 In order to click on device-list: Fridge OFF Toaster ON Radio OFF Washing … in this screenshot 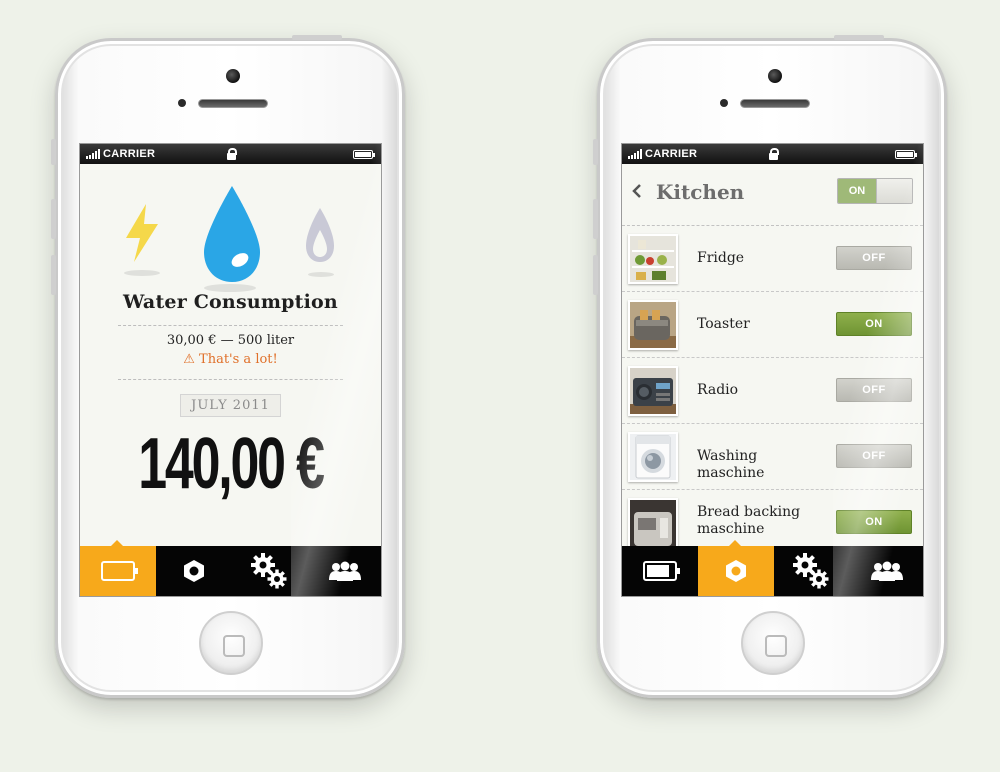, I will do `click(772, 391)`.